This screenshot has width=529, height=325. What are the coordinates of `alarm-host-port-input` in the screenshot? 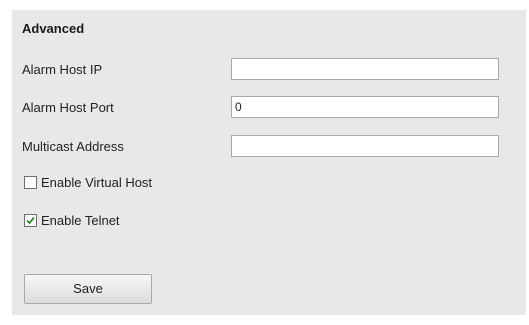 It's located at (365, 107).